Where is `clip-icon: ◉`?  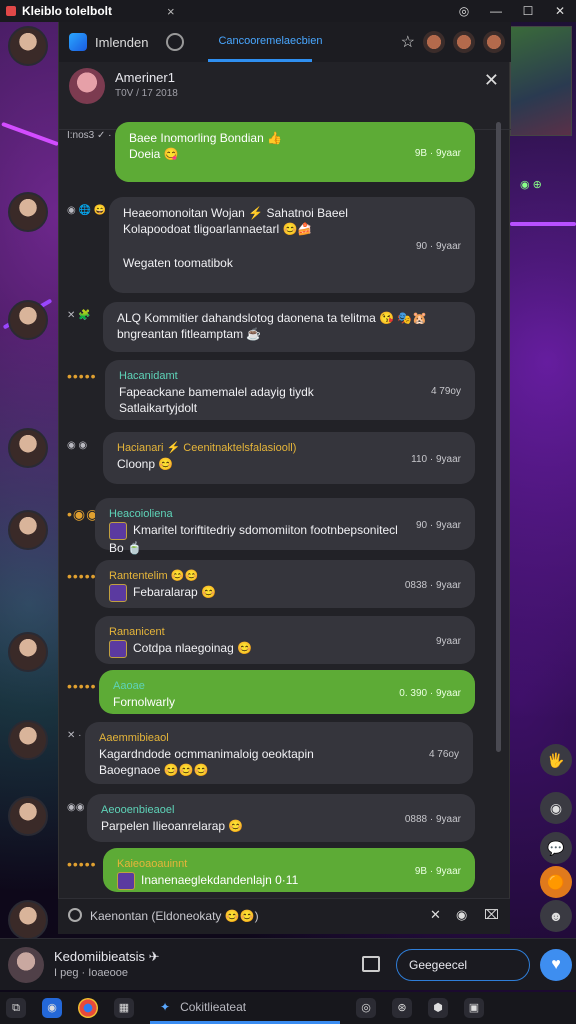
clip-icon: ◉ is located at coordinates (461, 915).